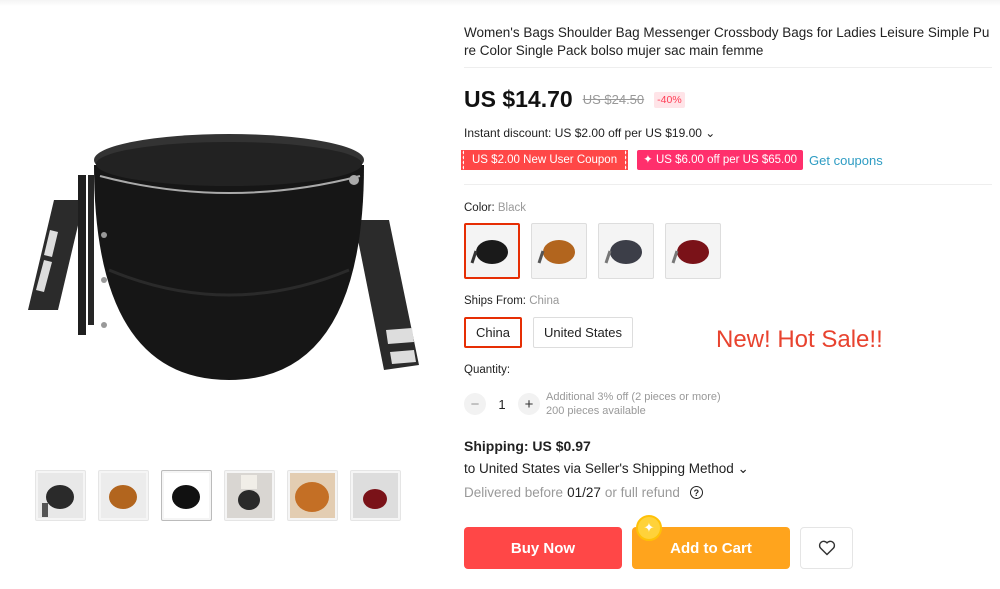  Describe the element at coordinates (527, 446) in the screenshot. I see `shipping-cost: Shipping: US $0.97` at that location.